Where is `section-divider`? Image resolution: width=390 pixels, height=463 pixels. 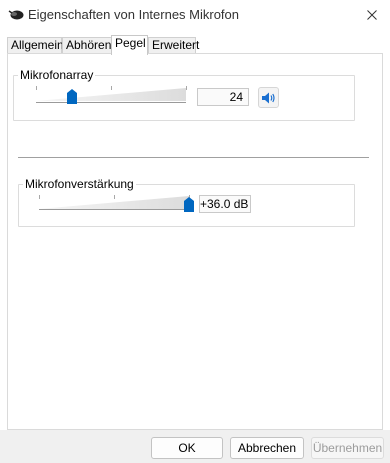
section-divider is located at coordinates (193, 157).